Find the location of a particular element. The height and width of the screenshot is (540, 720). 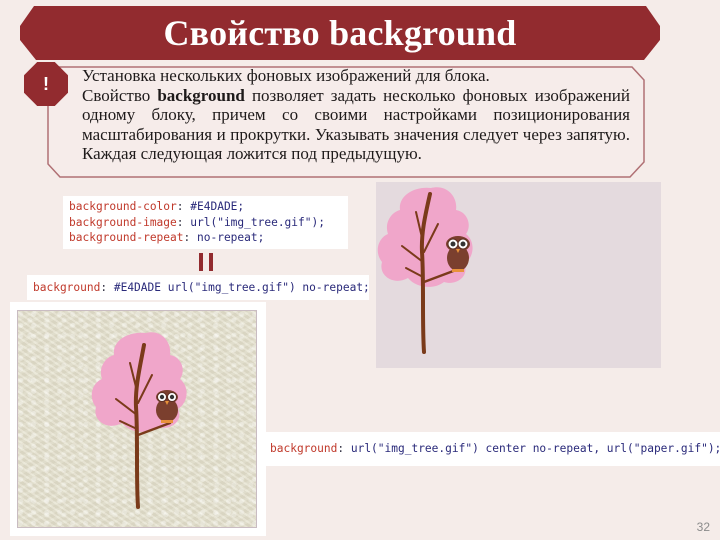

code-line: background-repeat: no-repeat; is located at coordinates (167, 237).